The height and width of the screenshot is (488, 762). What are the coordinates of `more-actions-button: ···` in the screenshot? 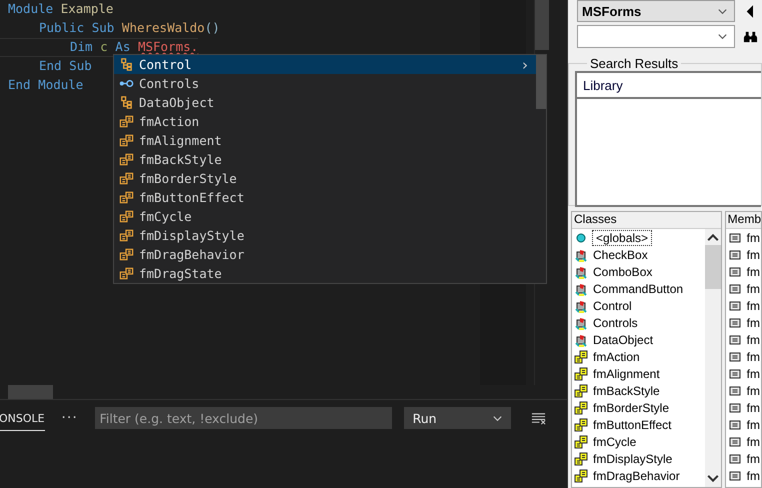 It's located at (69, 418).